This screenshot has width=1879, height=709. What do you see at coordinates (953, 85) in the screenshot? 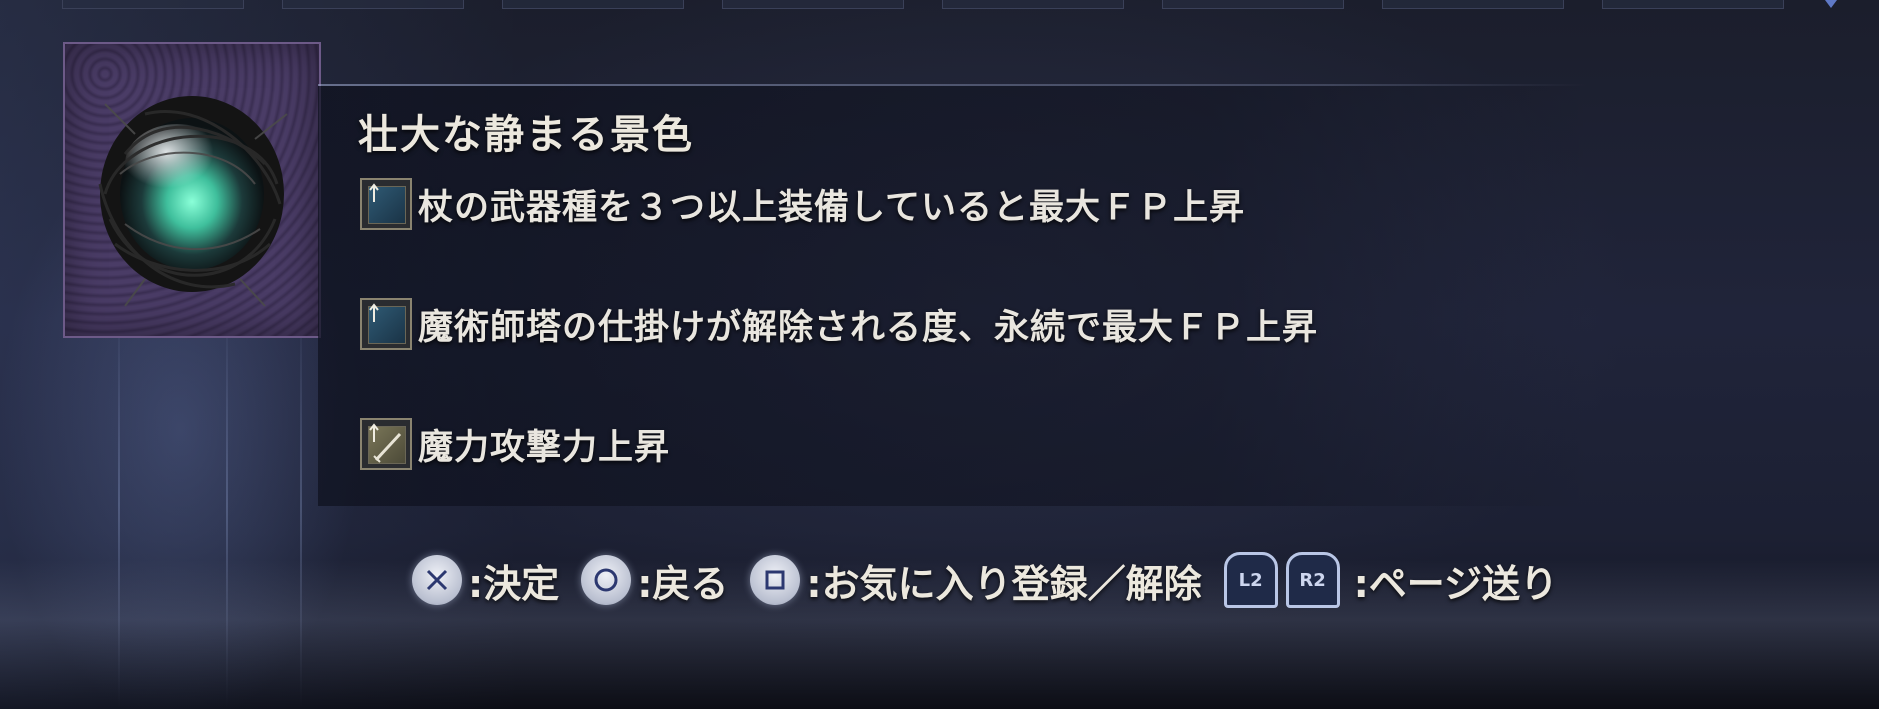
I see `panel-divider` at bounding box center [953, 85].